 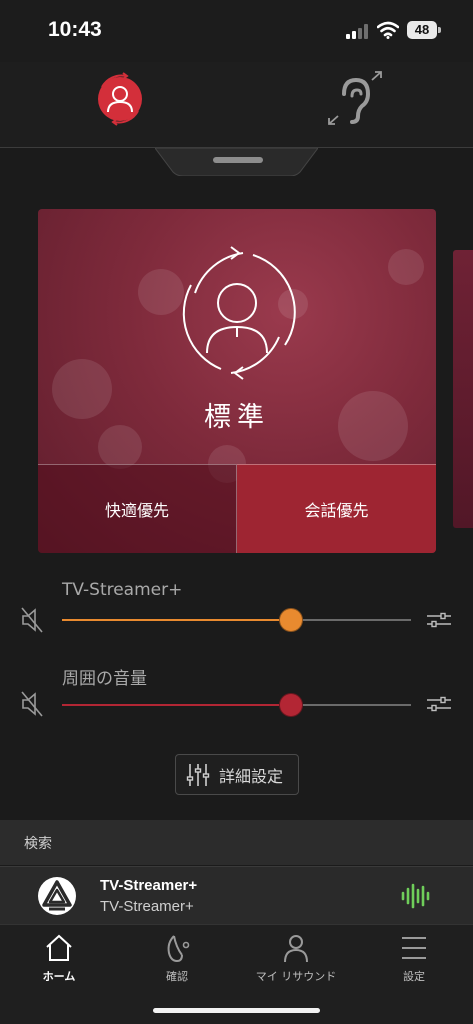 I want to click on nav-home-label: ホーム, so click(x=59, y=976).